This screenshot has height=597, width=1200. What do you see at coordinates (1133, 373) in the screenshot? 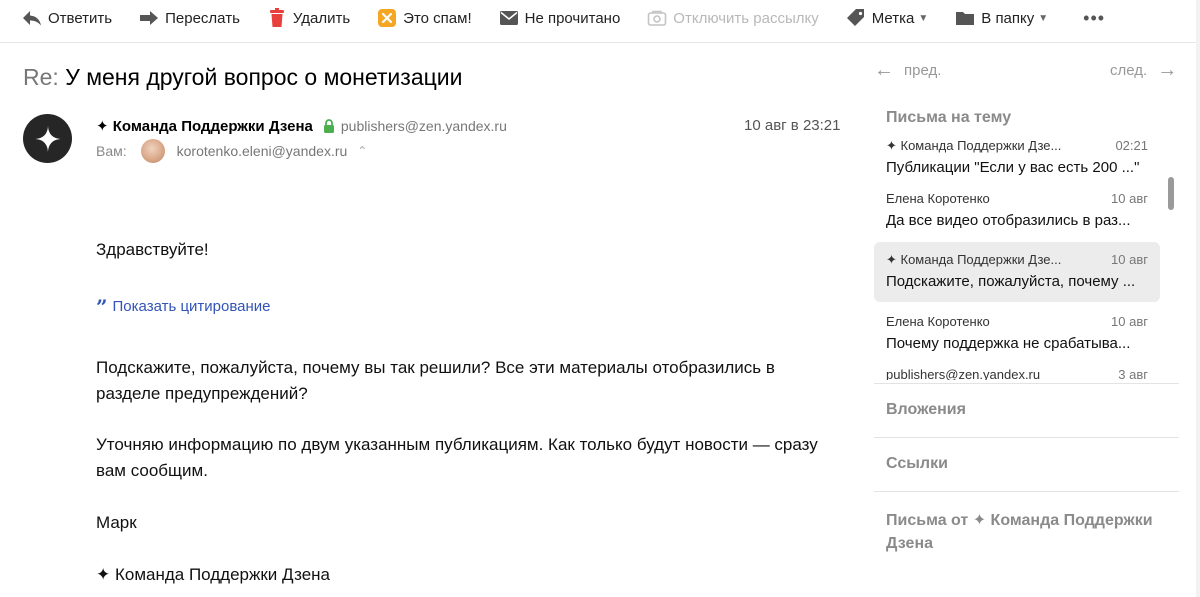
I see `thread-item-date: 3 авг` at bounding box center [1133, 373].